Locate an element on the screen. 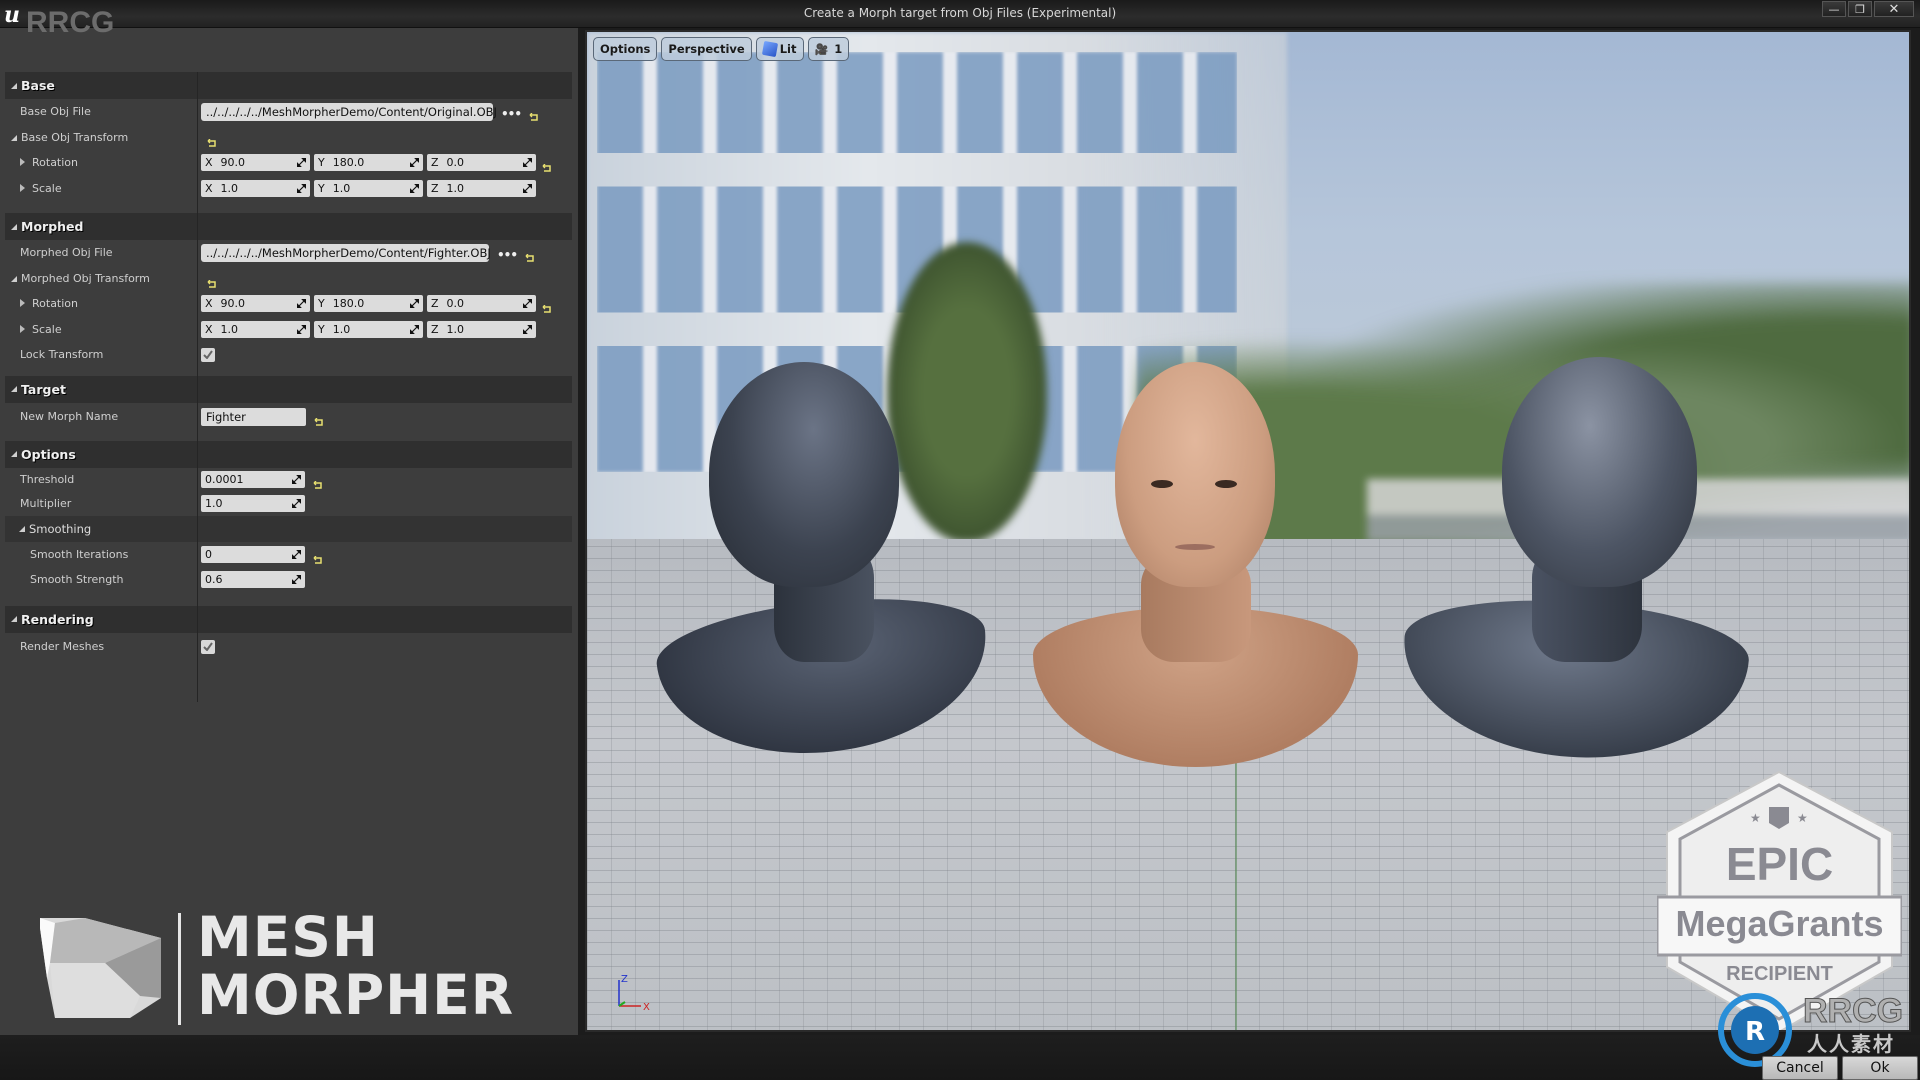 Image resolution: width=1920 pixels, height=1080 pixels. row-base-rotation: Rotation X 90.0 Y 180.0 Z 0.0 is located at coordinates (288, 163).